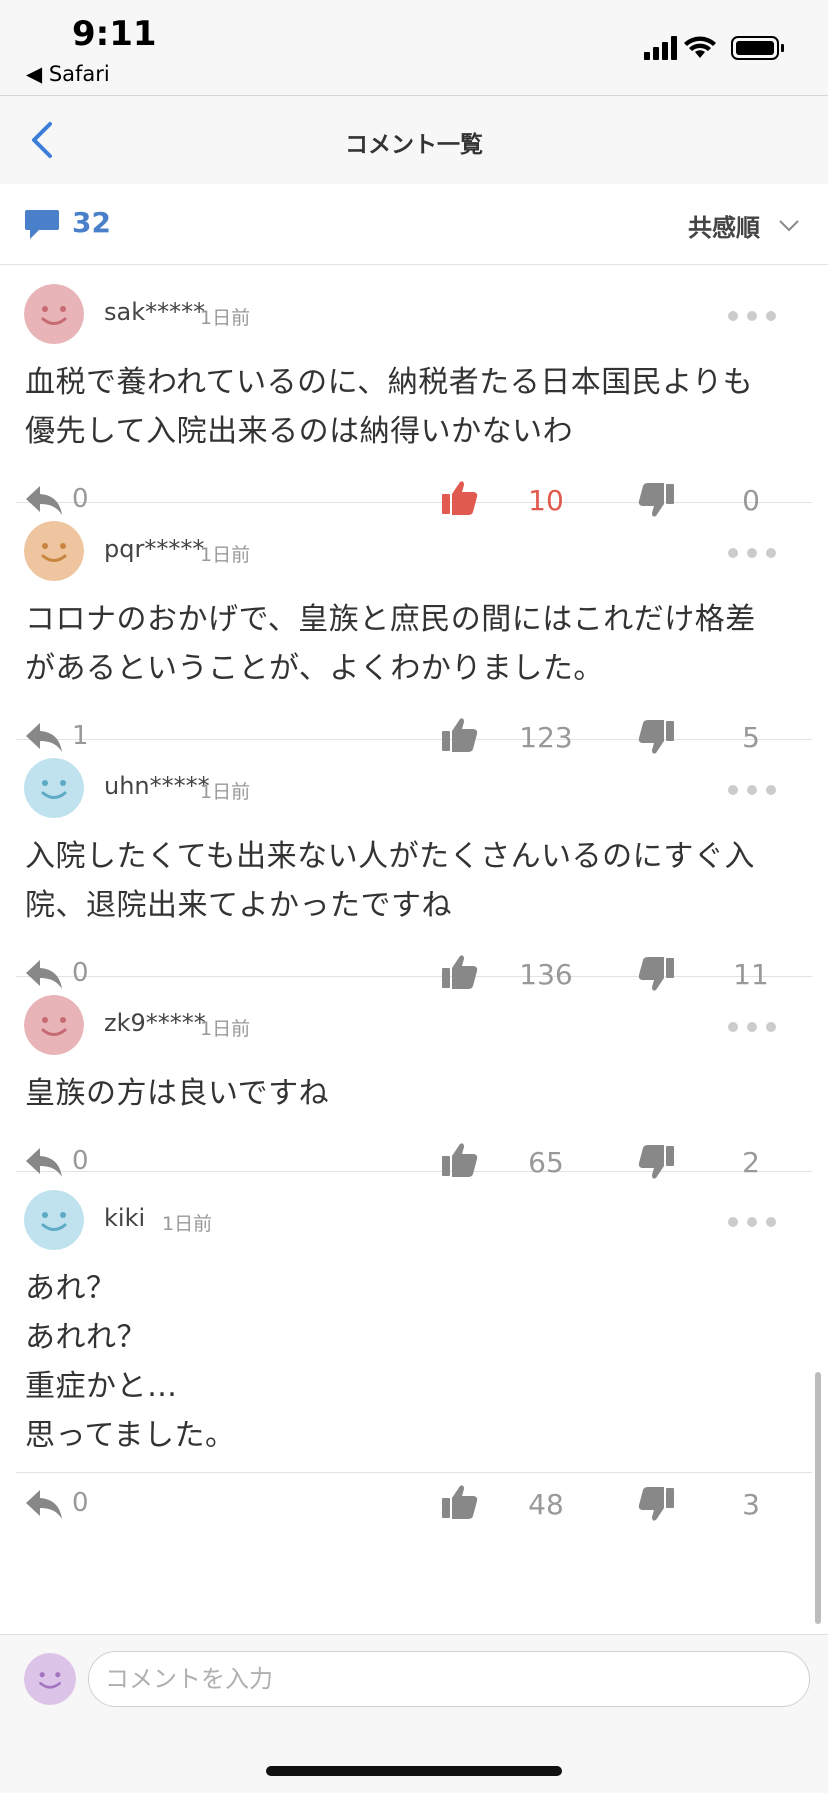 The image size is (828, 1793). What do you see at coordinates (656, 1504) in the screenshot?
I see `thumbs-down-icon` at bounding box center [656, 1504].